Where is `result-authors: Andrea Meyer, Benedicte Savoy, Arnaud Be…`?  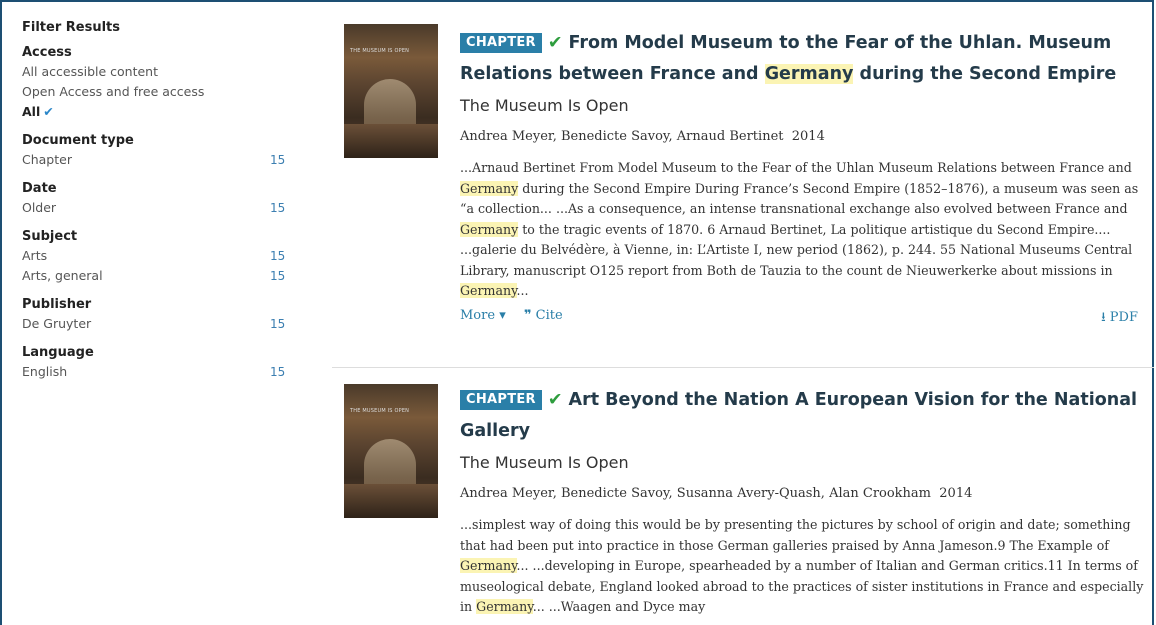 result-authors: Andrea Meyer, Benedicte Savoy, Arnaud Be… is located at coordinates (803, 137).